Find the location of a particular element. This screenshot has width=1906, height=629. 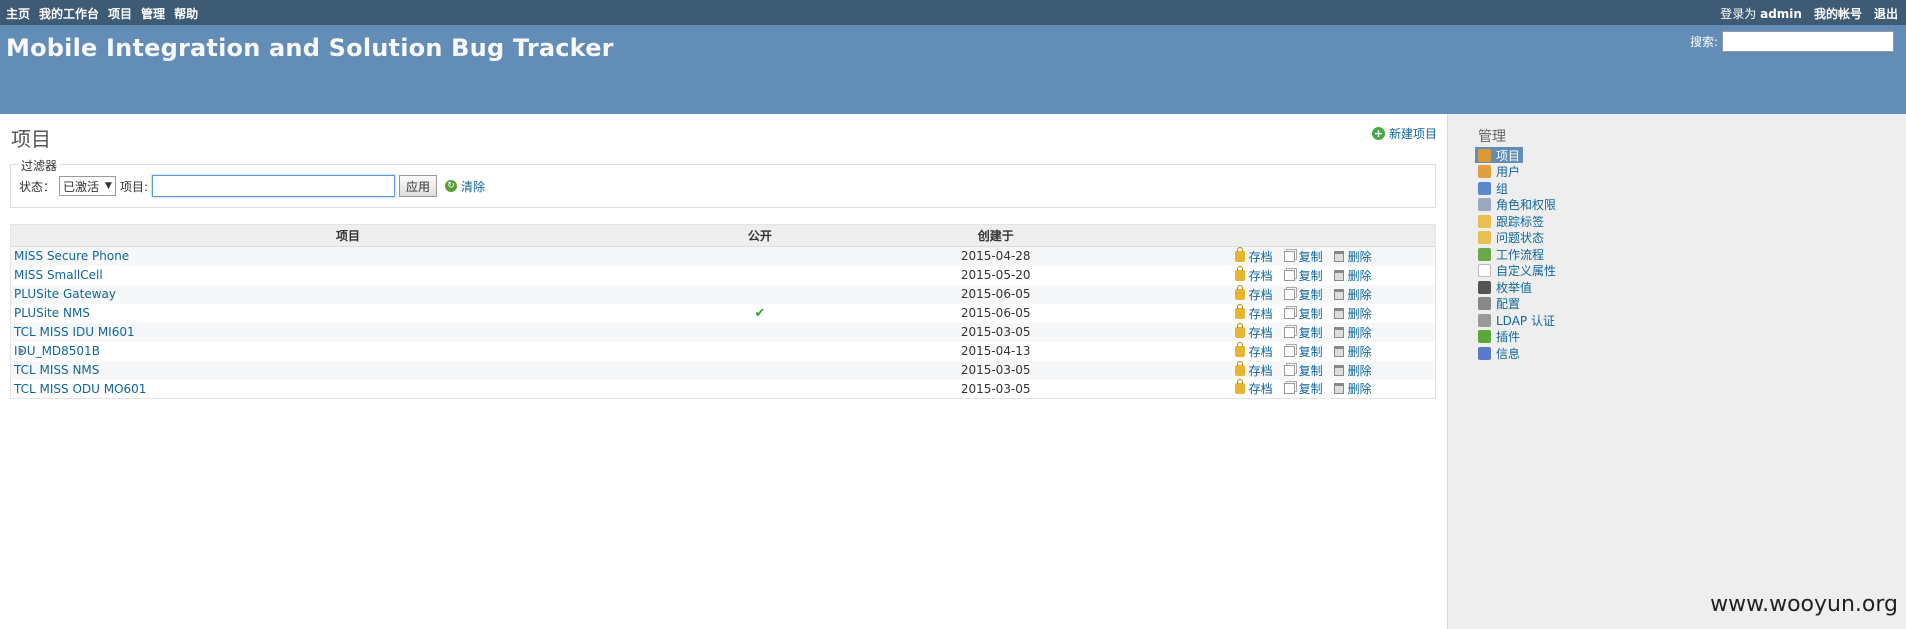

sidebar-item-custom-field: 自定义属性 is located at coordinates (1517, 271).